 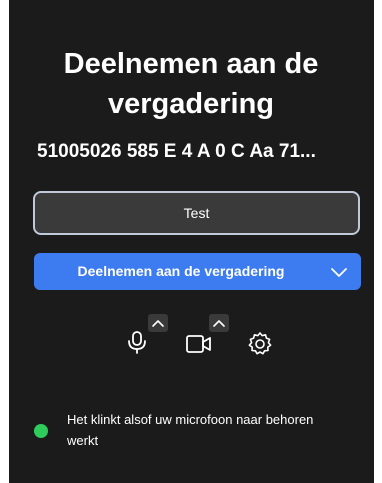 I want to click on microphone-icon, so click(x=137, y=342).